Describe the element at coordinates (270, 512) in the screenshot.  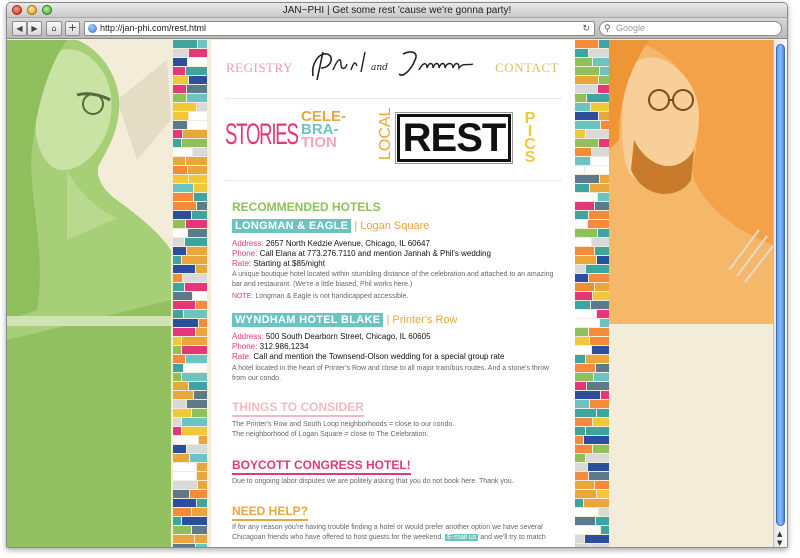
I see `need-help-heading-text: NEED HELP?` at that location.